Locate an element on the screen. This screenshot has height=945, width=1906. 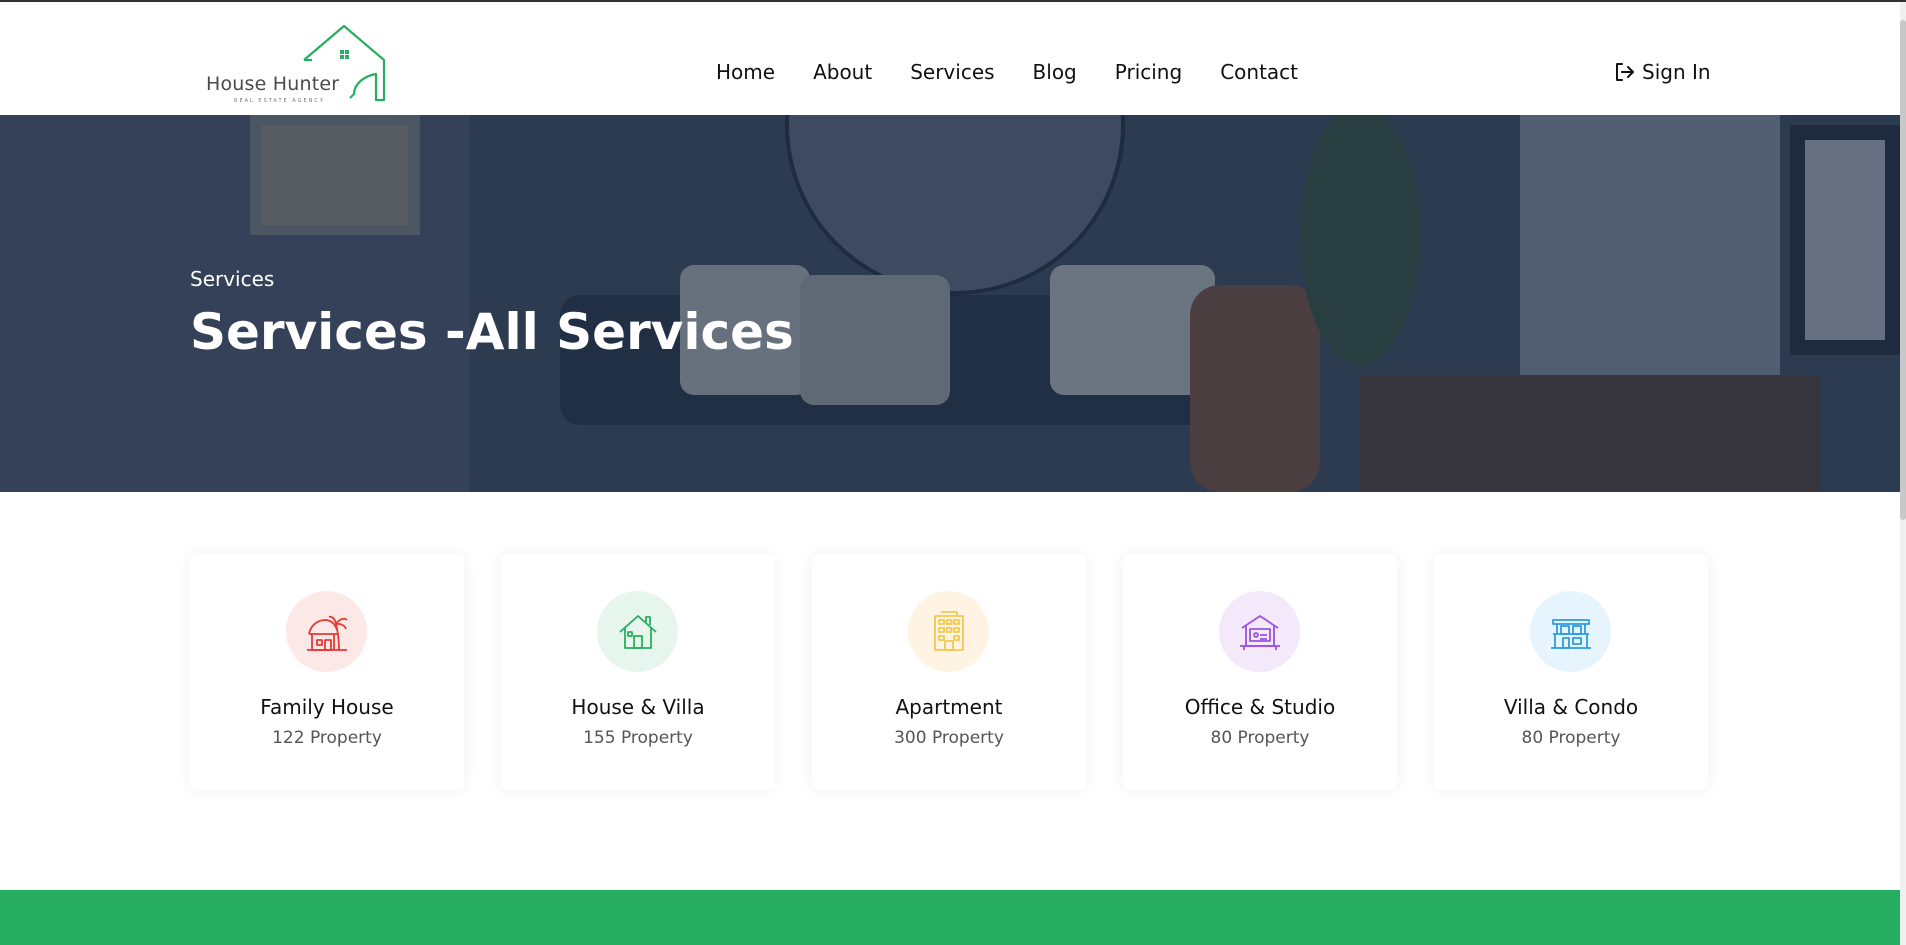
category-title: Apartment is located at coordinates (949, 707).